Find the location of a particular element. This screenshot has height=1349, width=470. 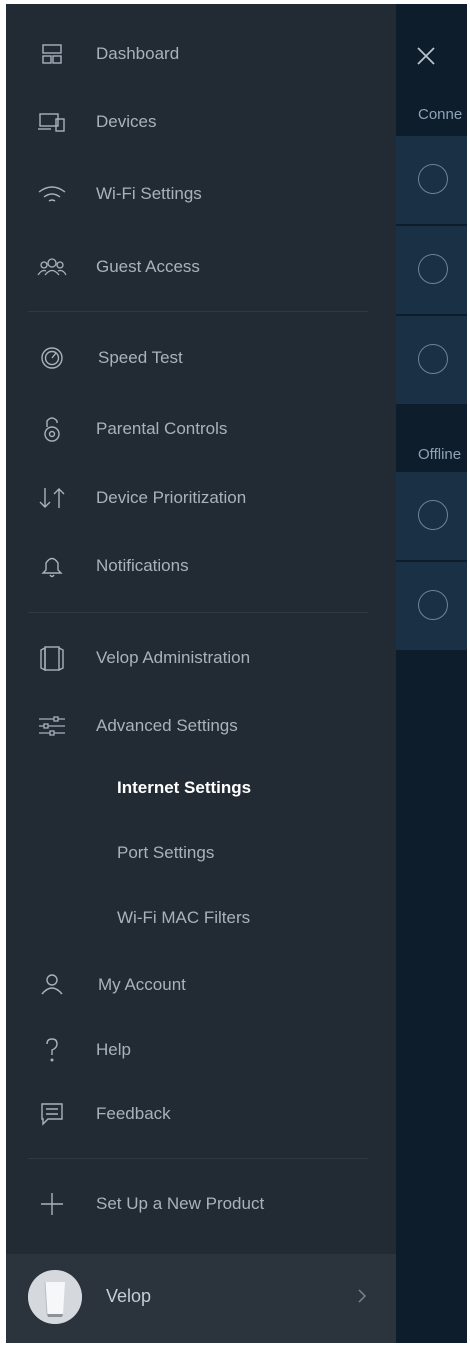

menu-item-devices: Devices is located at coordinates (201, 122).